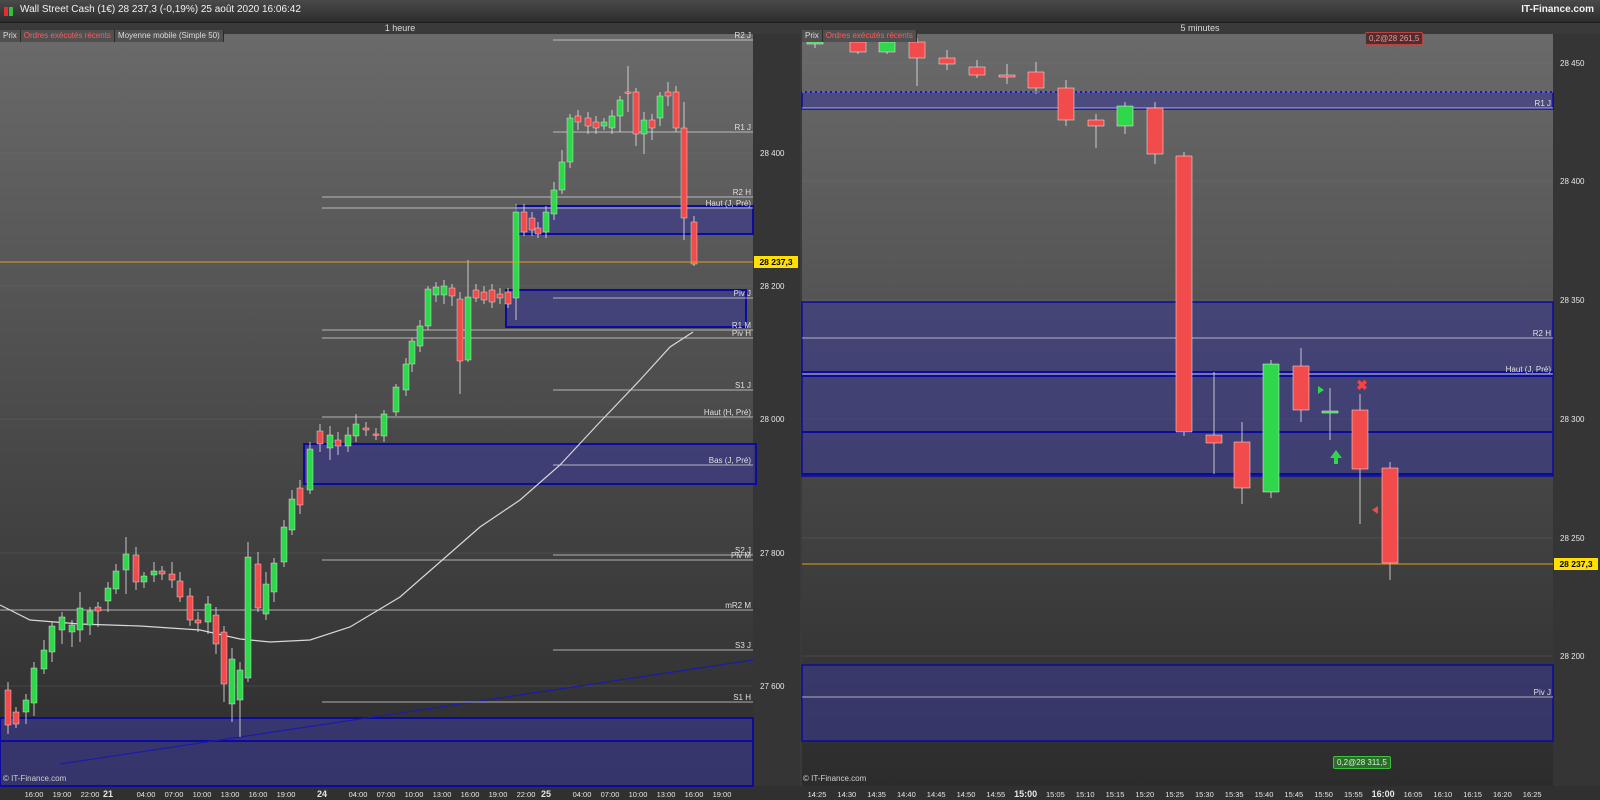 The height and width of the screenshot is (800, 1600). What do you see at coordinates (743, 645) in the screenshot?
I see `pivot-level-label: S3 J` at bounding box center [743, 645].